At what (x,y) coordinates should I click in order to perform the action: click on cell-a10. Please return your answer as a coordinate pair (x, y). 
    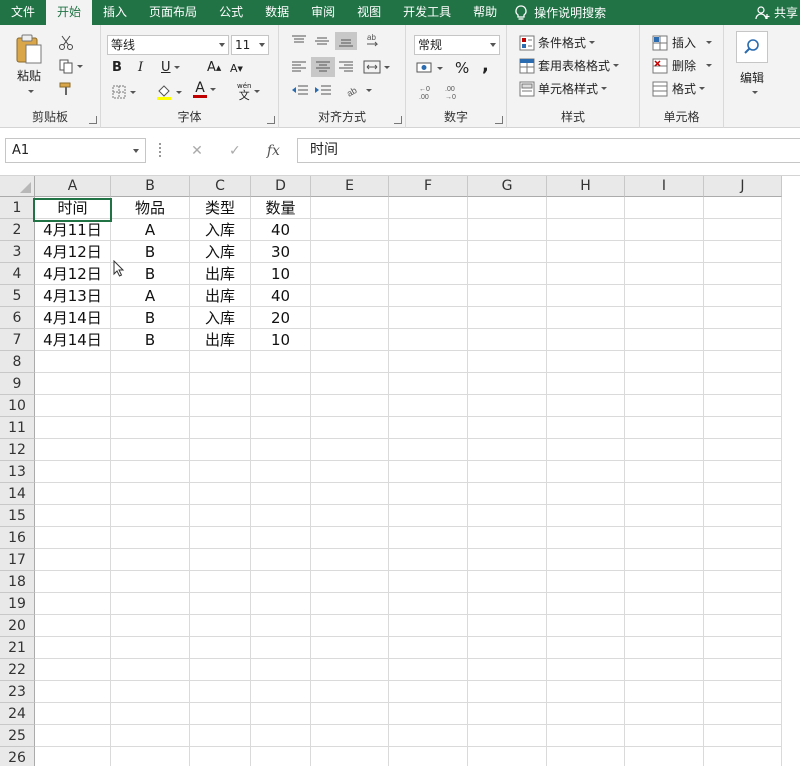
    Looking at the image, I should click on (73, 406).